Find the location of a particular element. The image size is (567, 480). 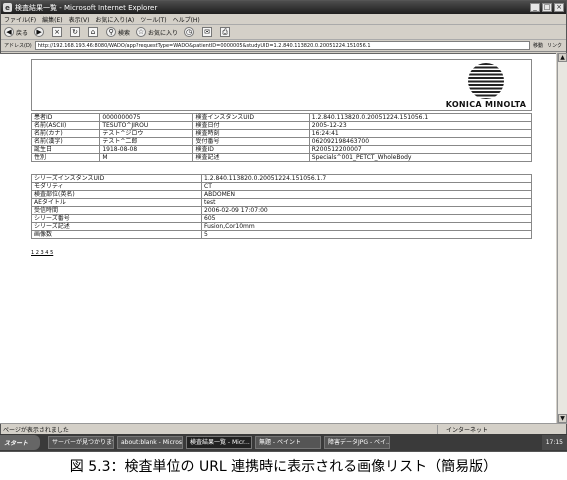

mail-button: ✉ is located at coordinates (208, 32).